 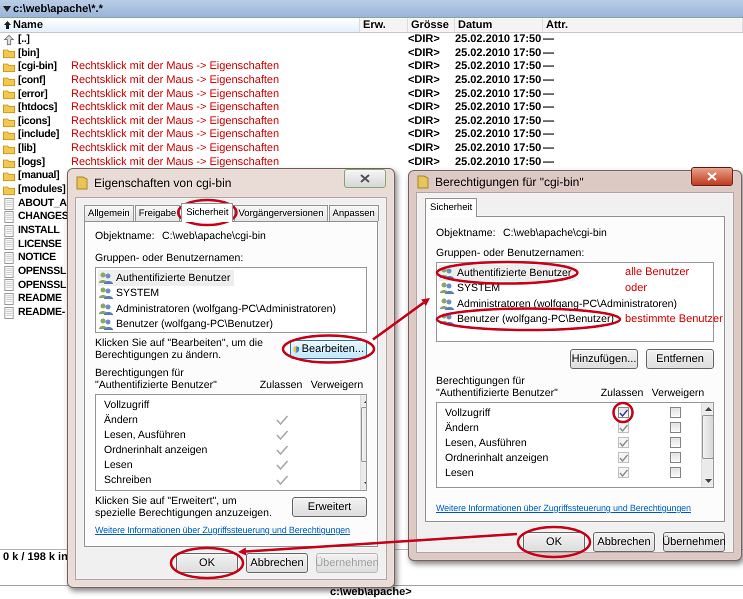 What do you see at coordinates (337, 385) in the screenshot?
I see `column-header: Verweigern` at bounding box center [337, 385].